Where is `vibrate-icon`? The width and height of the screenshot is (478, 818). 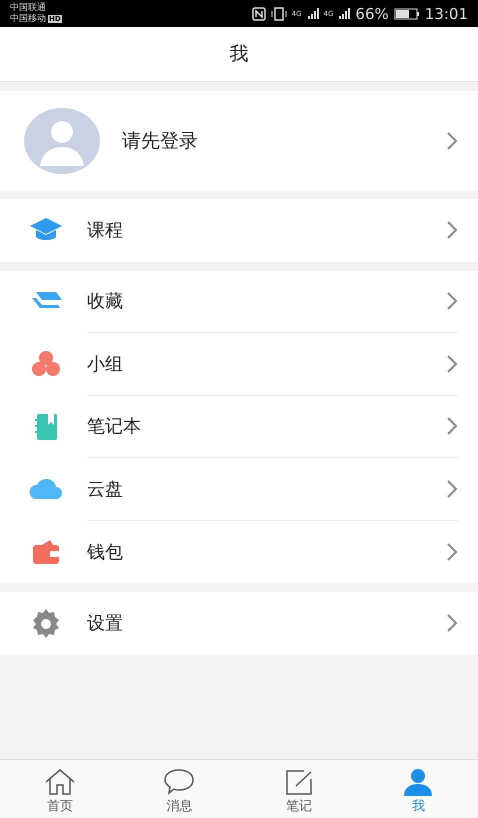 vibrate-icon is located at coordinates (278, 13).